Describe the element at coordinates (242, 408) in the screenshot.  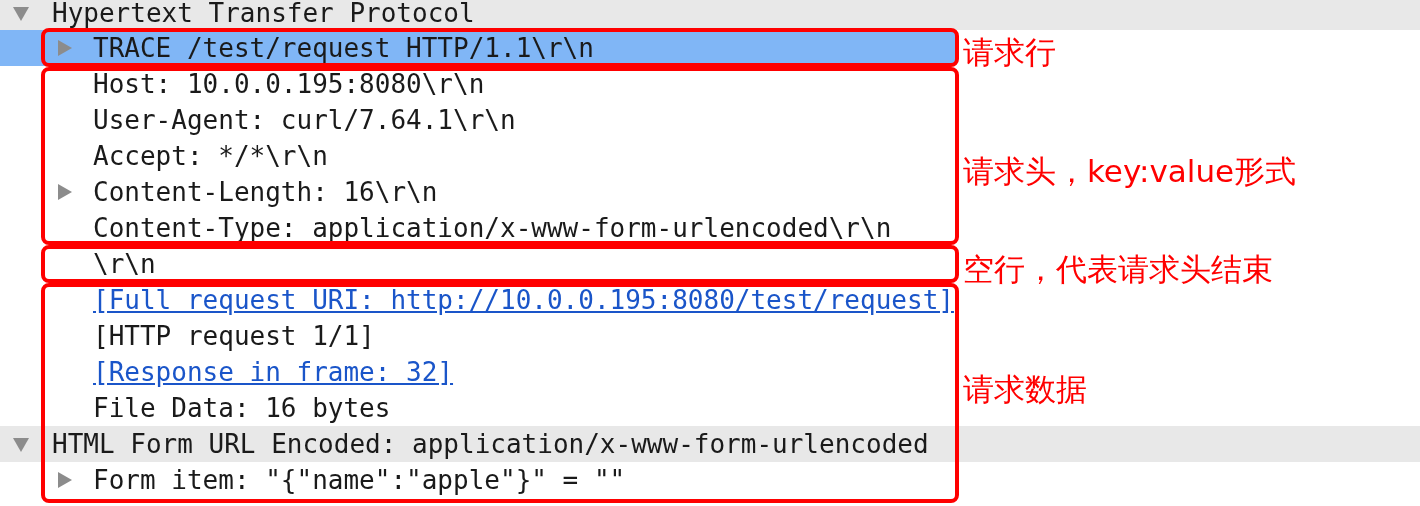
I see `row-text: File Data: 16 bytes` at that location.